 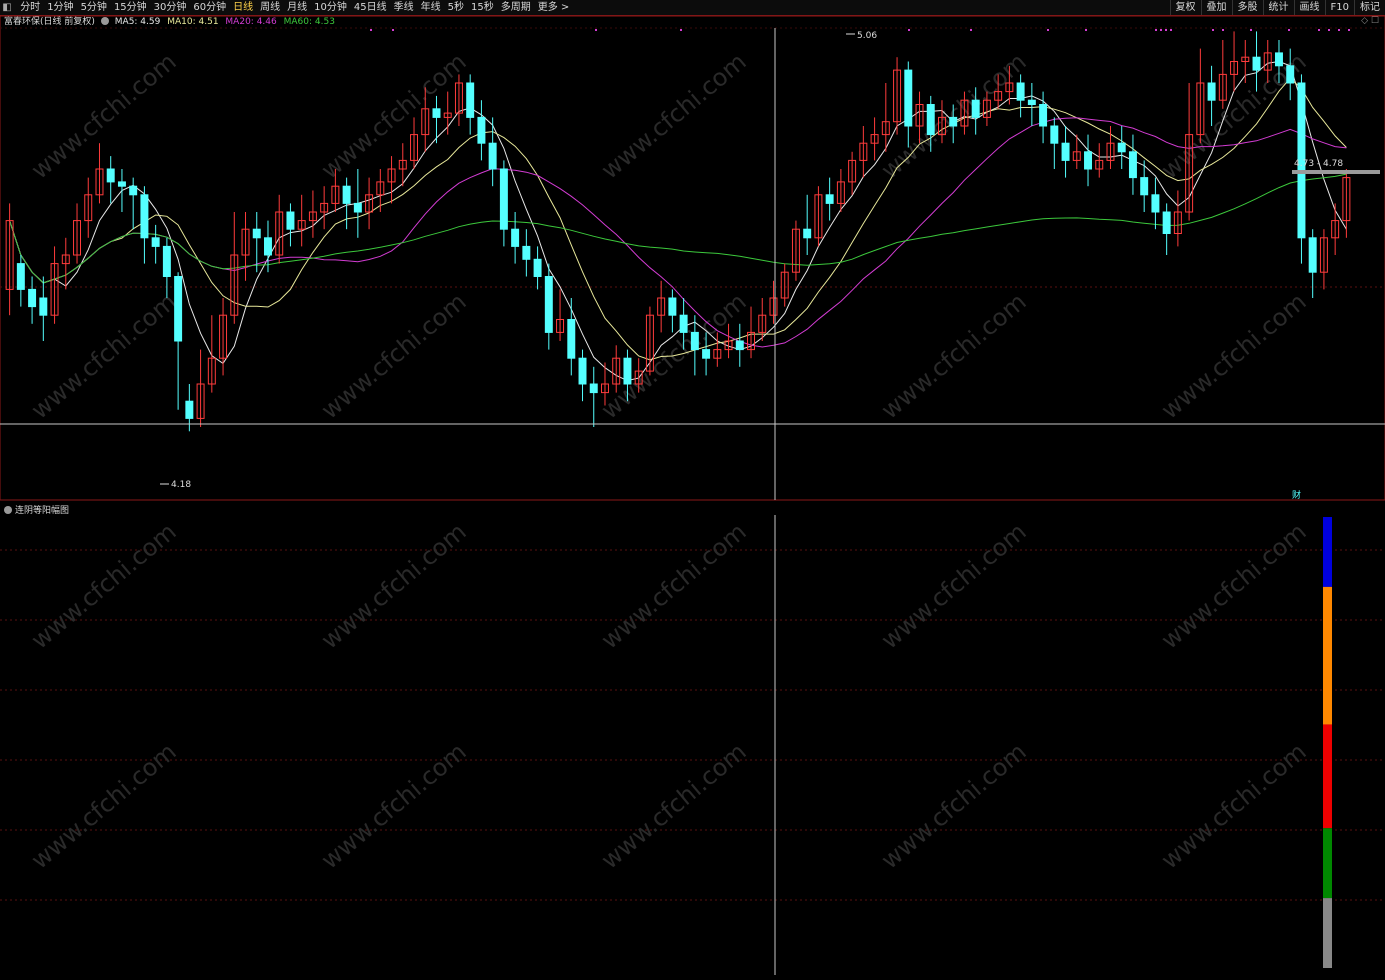 I want to click on finance-marker: 财, so click(x=1296, y=495).